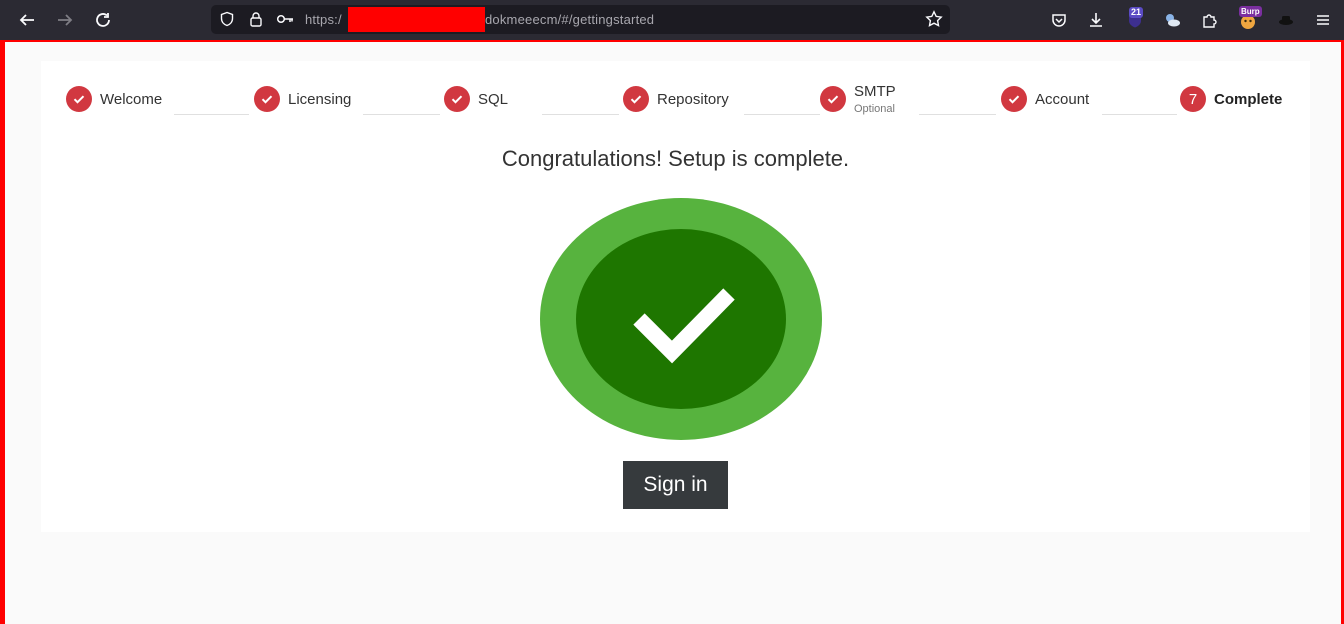 This screenshot has width=1344, height=624. What do you see at coordinates (570, 19) in the screenshot?
I see `url-suffix: dokmeeecm/#/gettingstarted` at bounding box center [570, 19].